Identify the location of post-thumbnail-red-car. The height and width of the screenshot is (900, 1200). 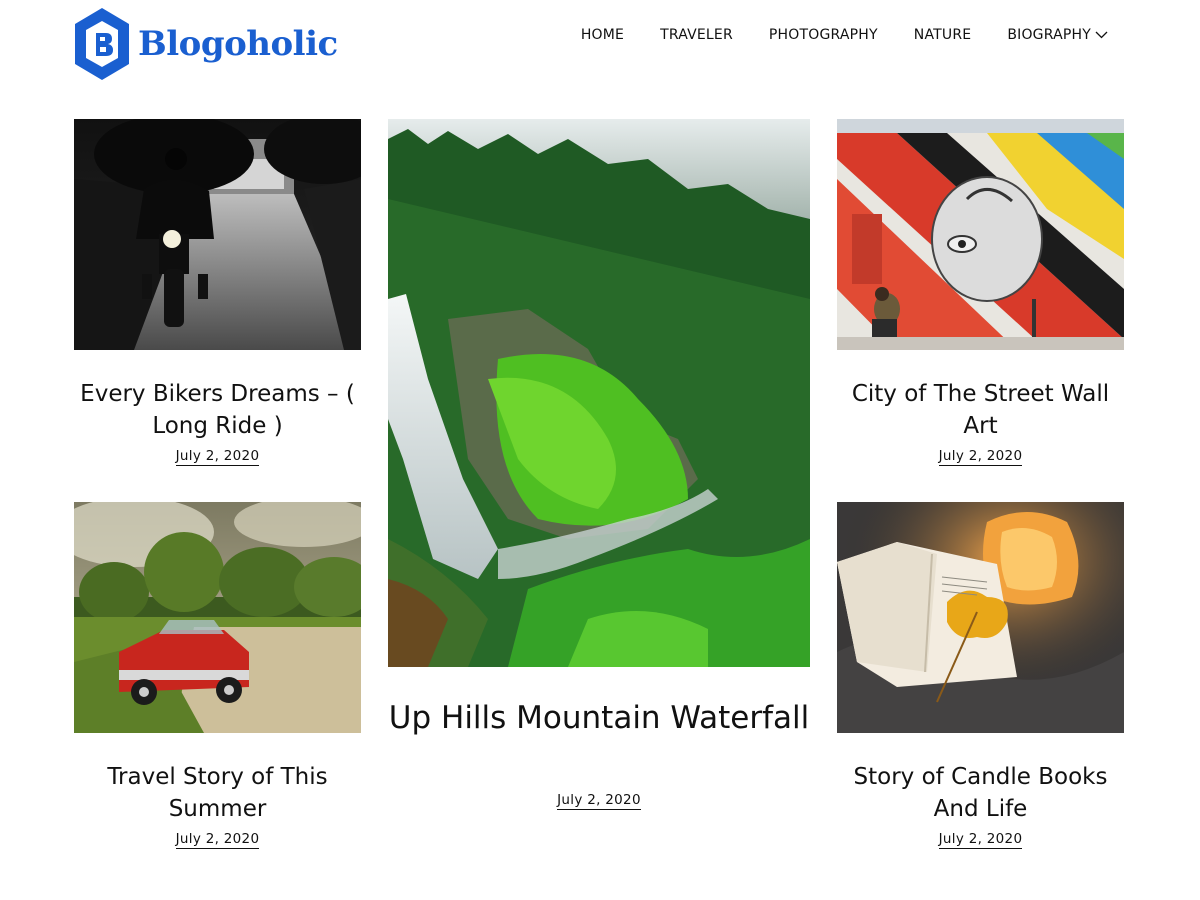
(217, 617).